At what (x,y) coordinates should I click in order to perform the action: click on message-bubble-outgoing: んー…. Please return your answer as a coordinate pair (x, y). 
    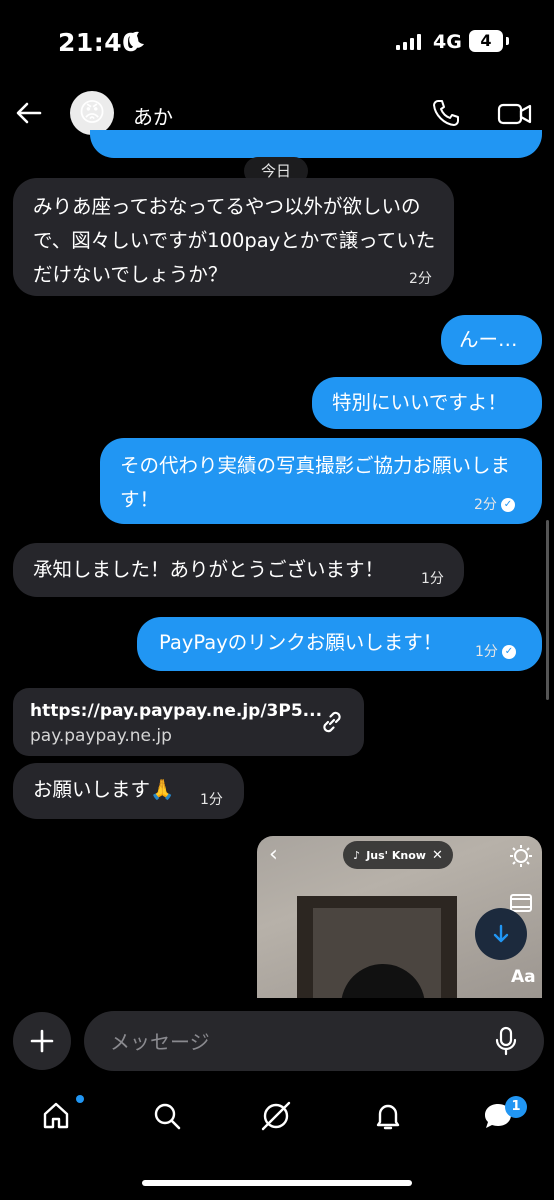
    Looking at the image, I should click on (491, 340).